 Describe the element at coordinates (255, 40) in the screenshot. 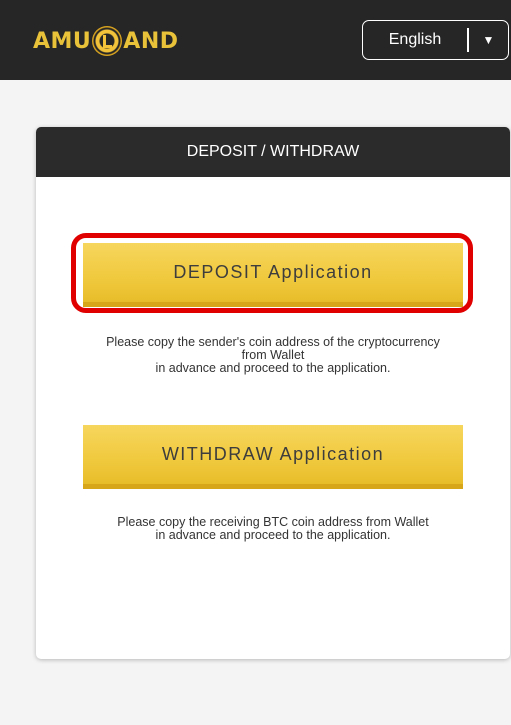

I see `top-navigation-bar: AMU AND English ▼` at that location.